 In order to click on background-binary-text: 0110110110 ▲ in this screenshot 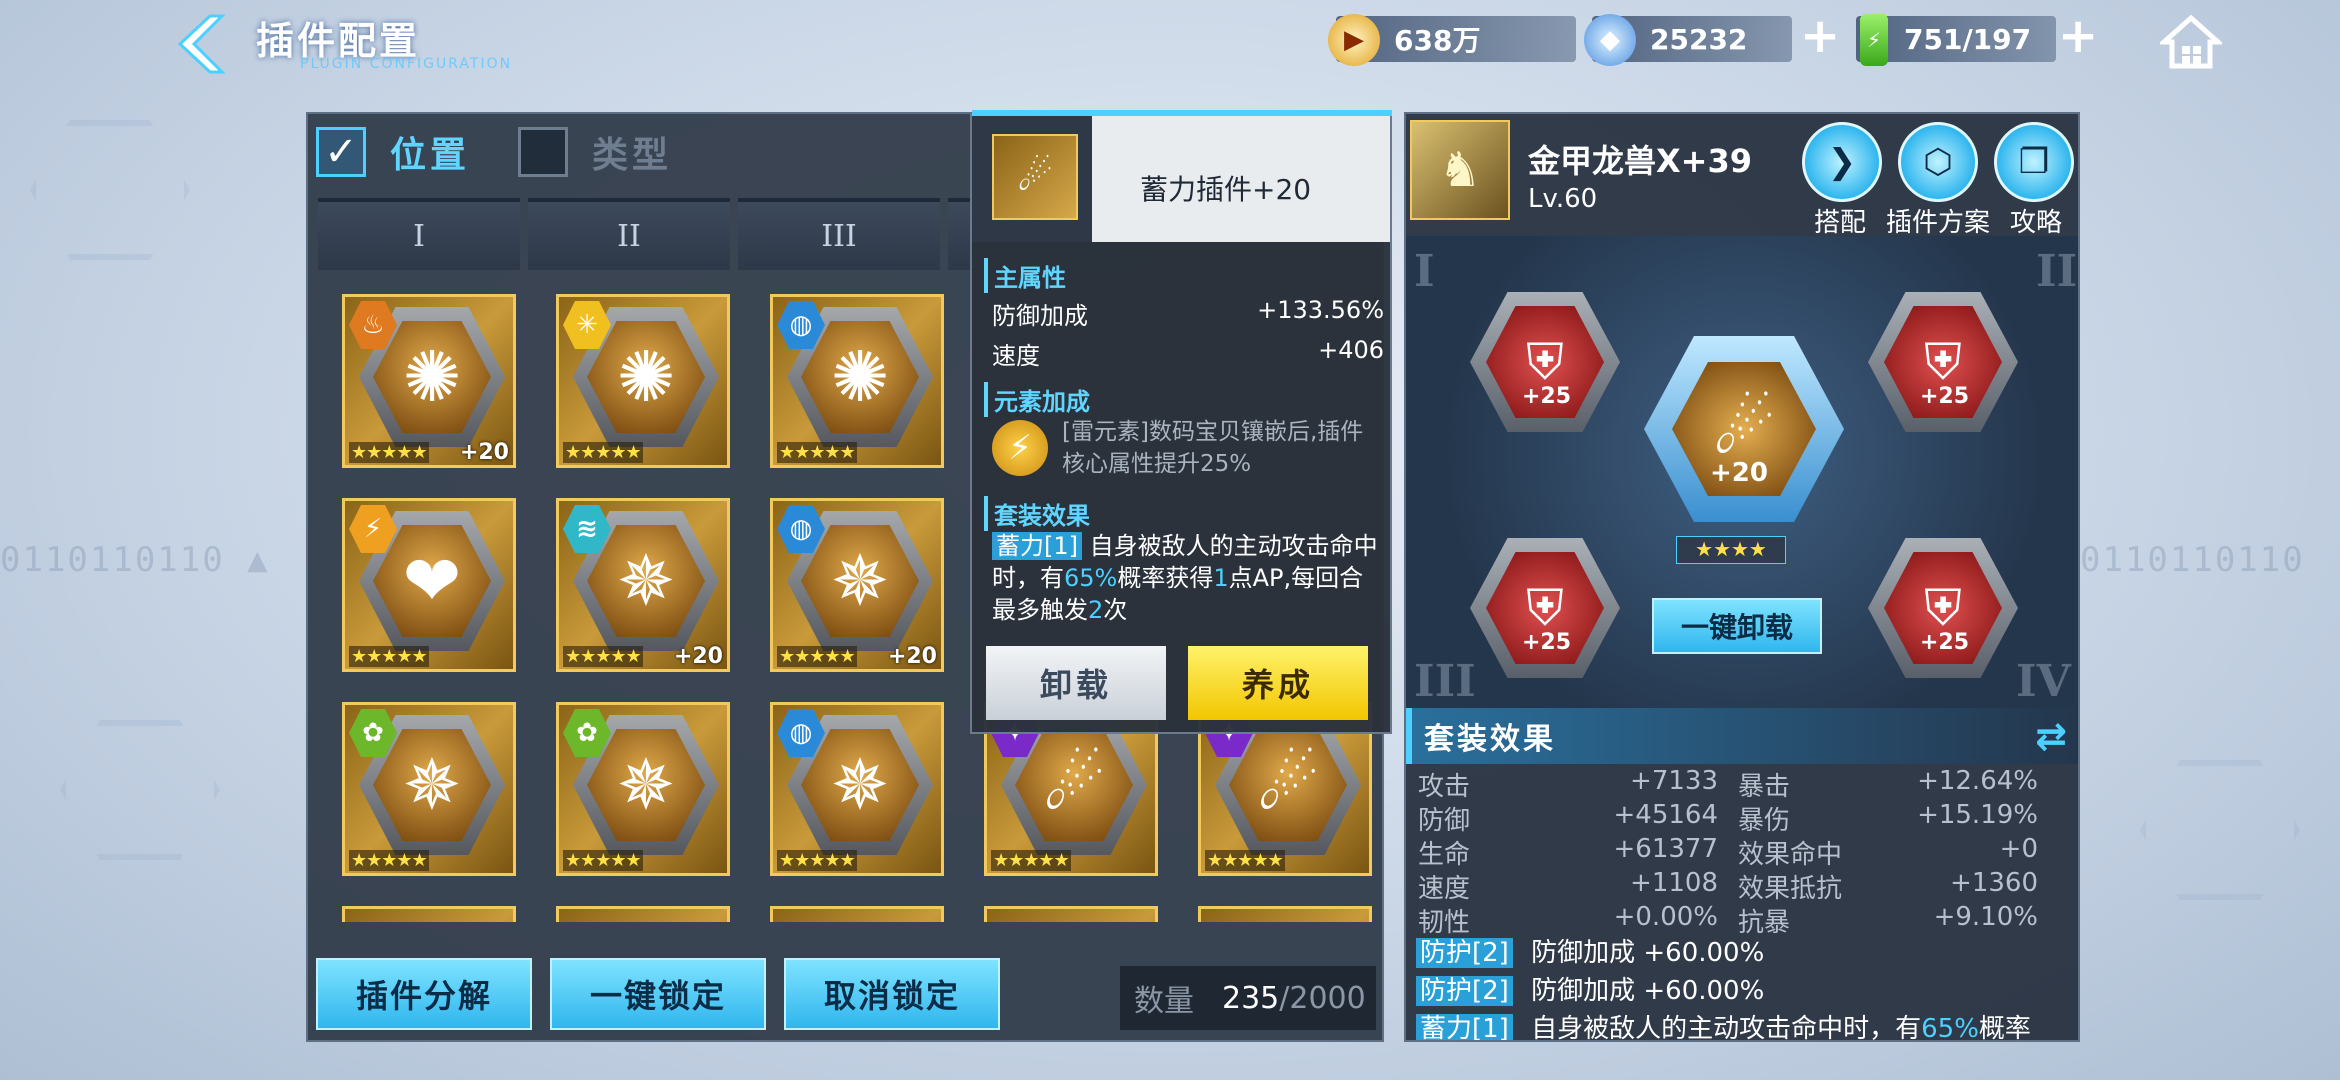, I will do `click(135, 560)`.